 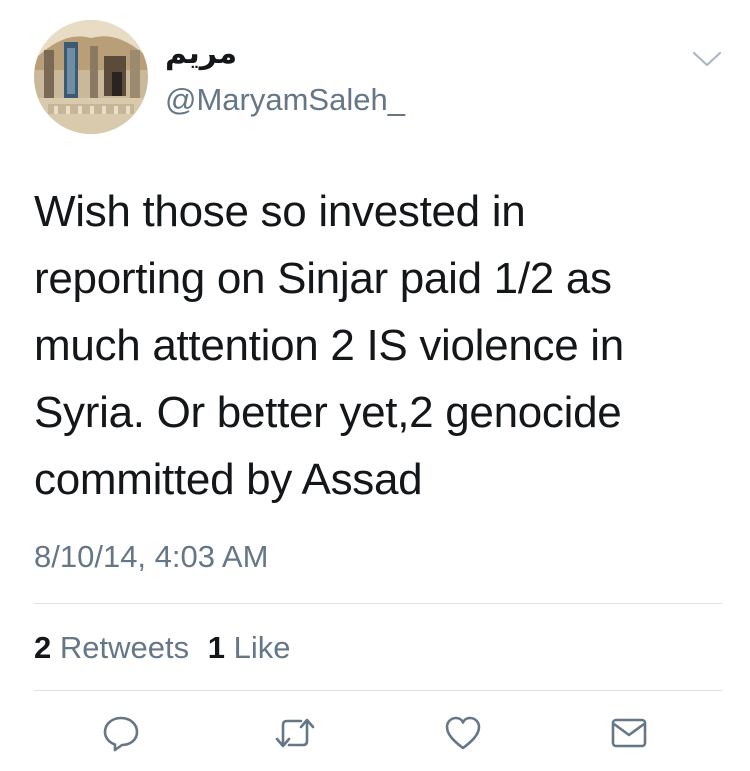 What do you see at coordinates (228, 479) in the screenshot?
I see `tweet-text-line: committed by Assad` at bounding box center [228, 479].